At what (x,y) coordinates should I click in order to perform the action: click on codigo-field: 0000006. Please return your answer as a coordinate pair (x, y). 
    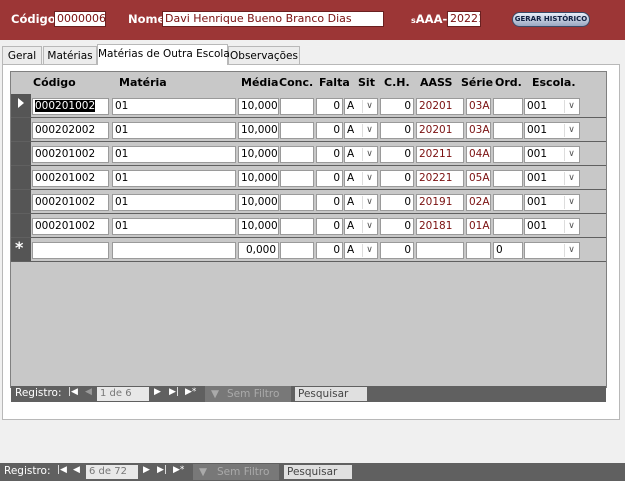
    Looking at the image, I should click on (80, 19).